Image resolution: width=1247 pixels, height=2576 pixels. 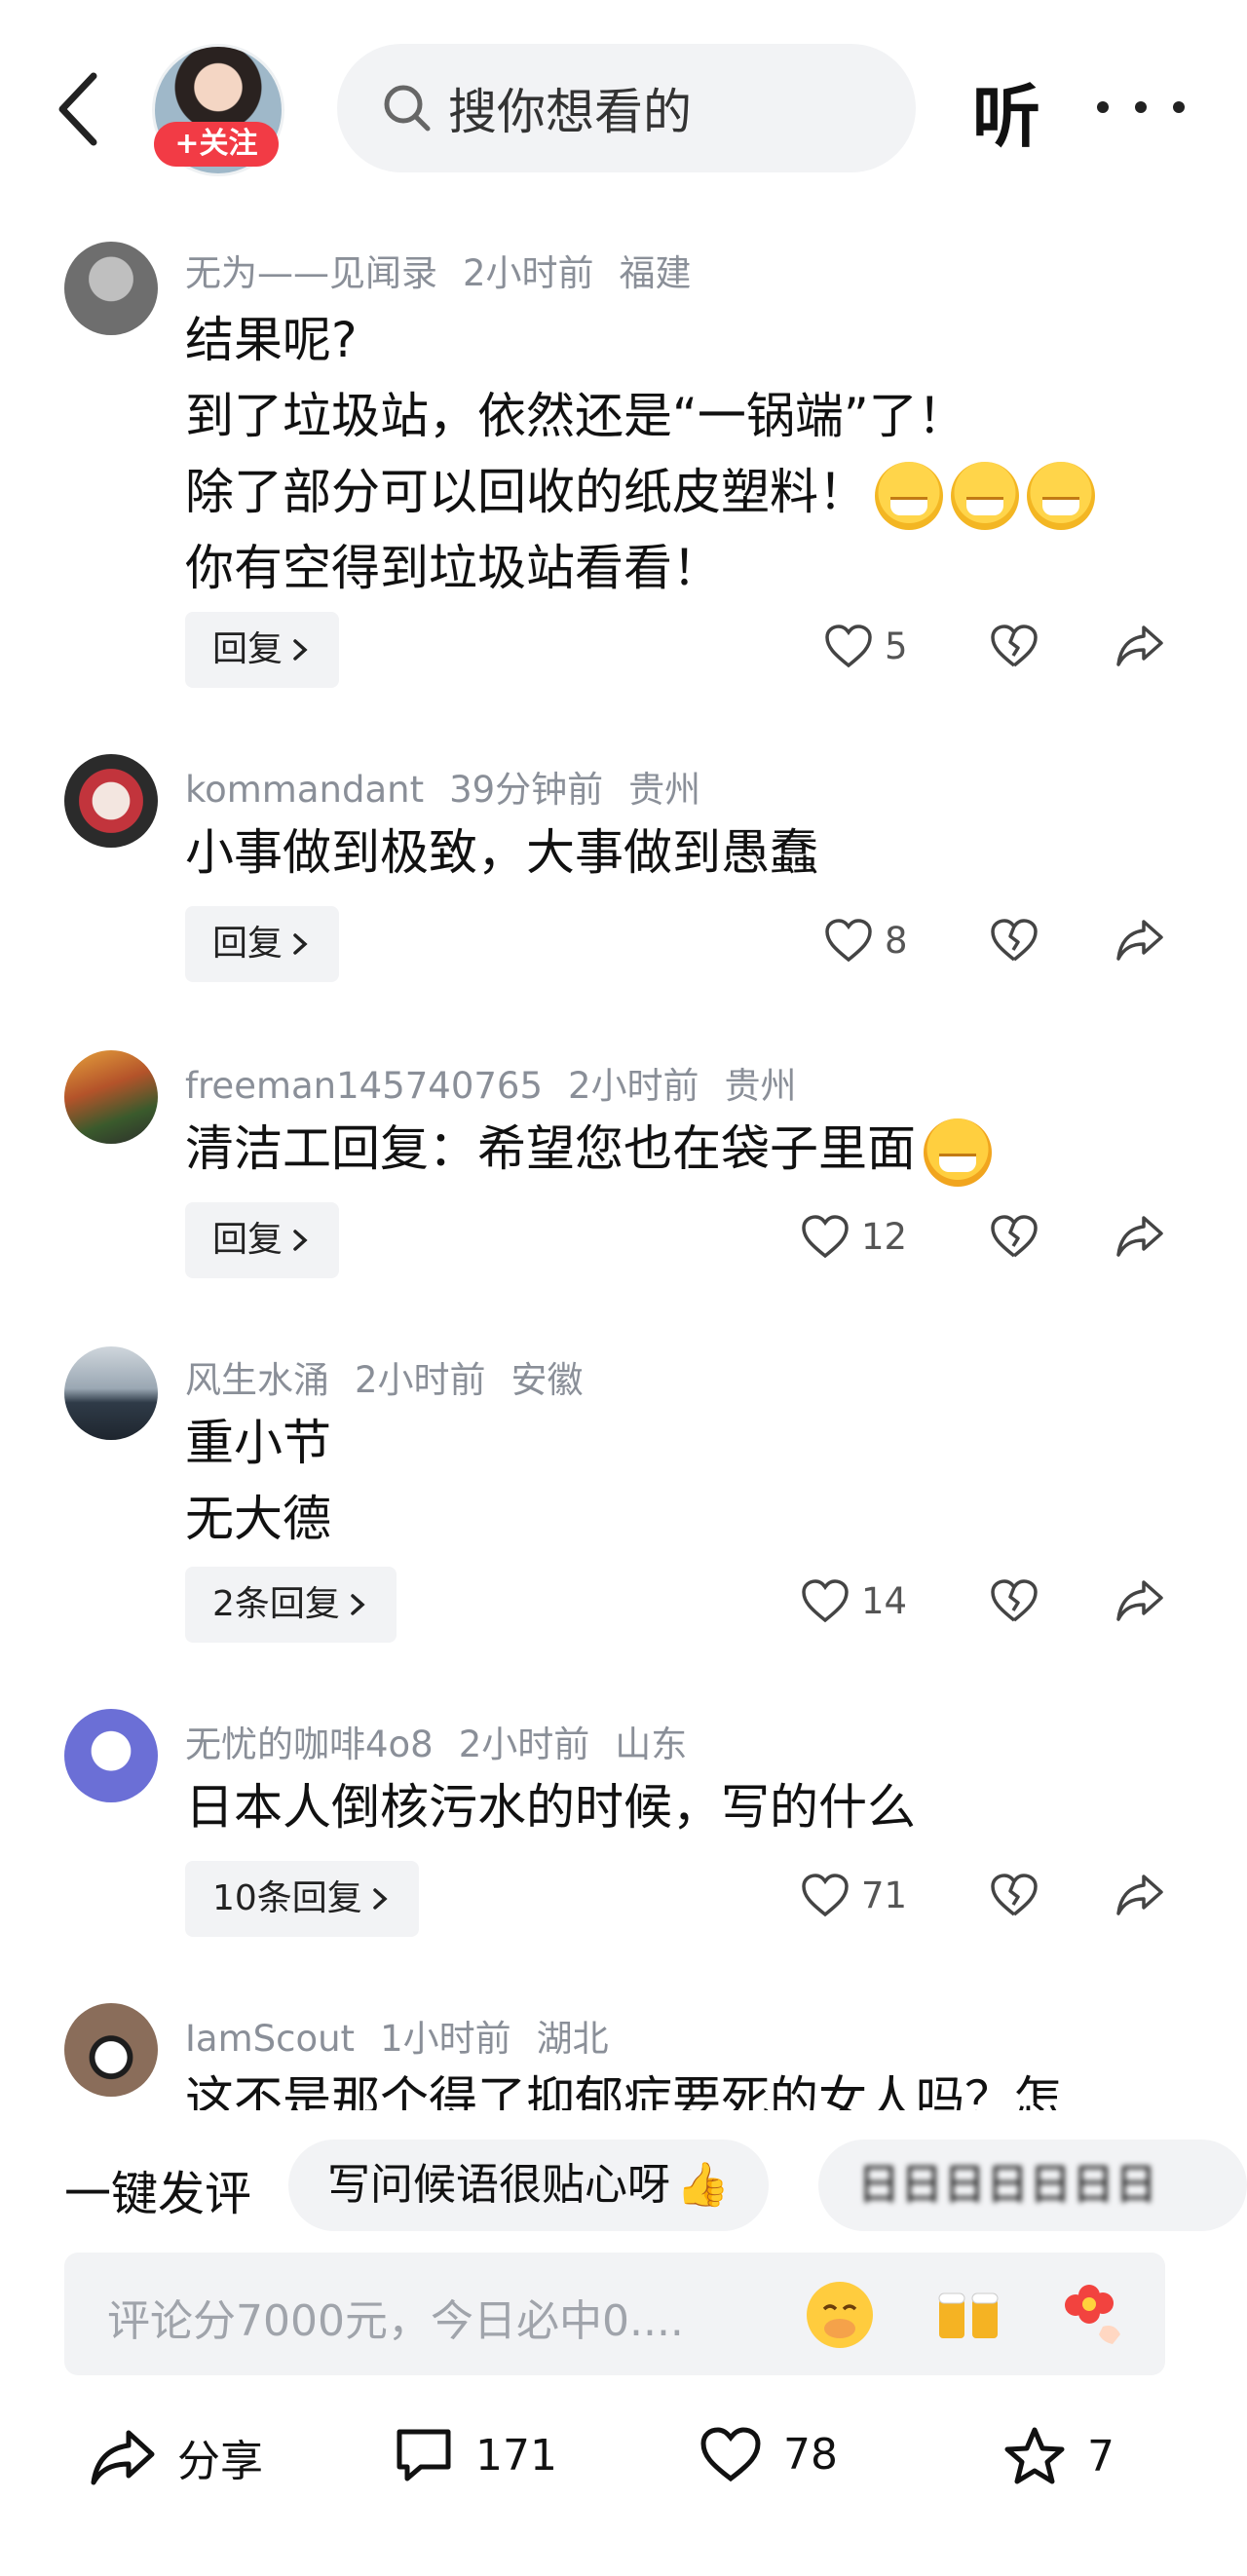 I want to click on comment-line: 结果呢?, so click(x=271, y=340).